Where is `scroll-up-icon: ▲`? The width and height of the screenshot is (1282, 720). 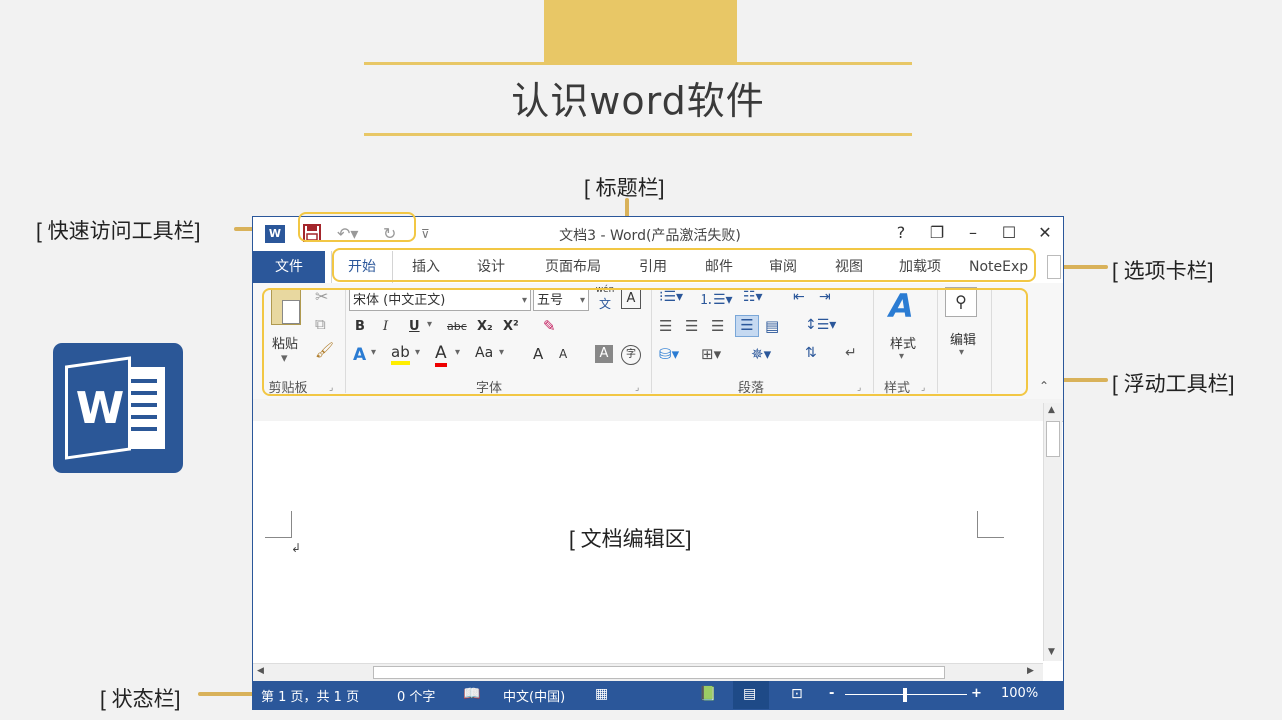 scroll-up-icon: ▲ is located at coordinates (1051, 410).